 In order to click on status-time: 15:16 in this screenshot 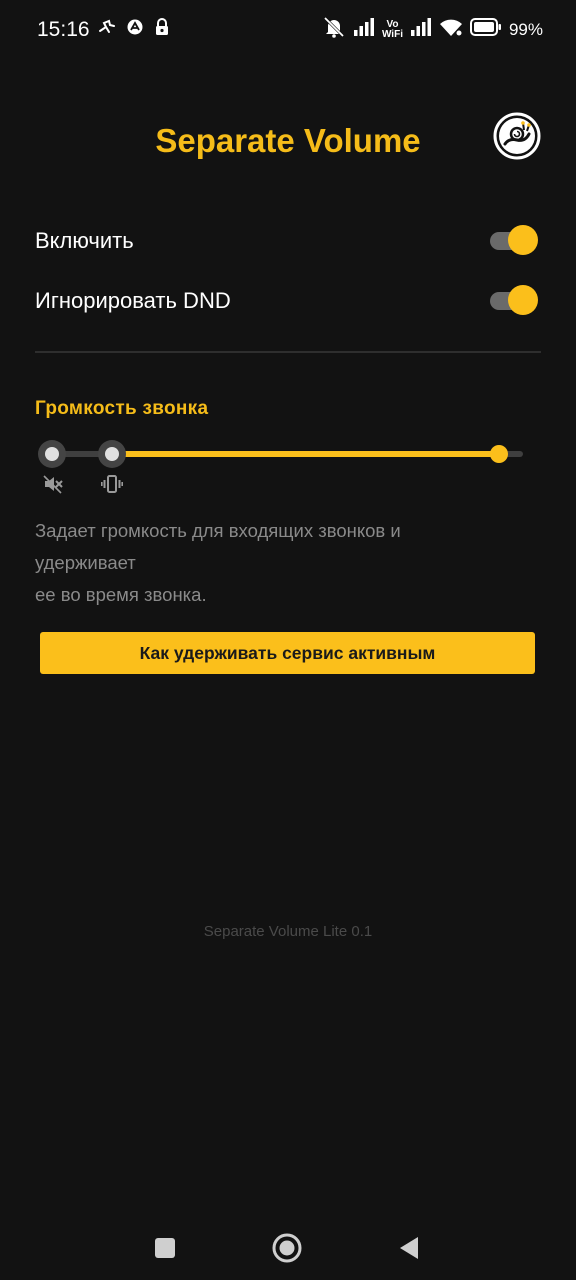, I will do `click(63, 29)`.